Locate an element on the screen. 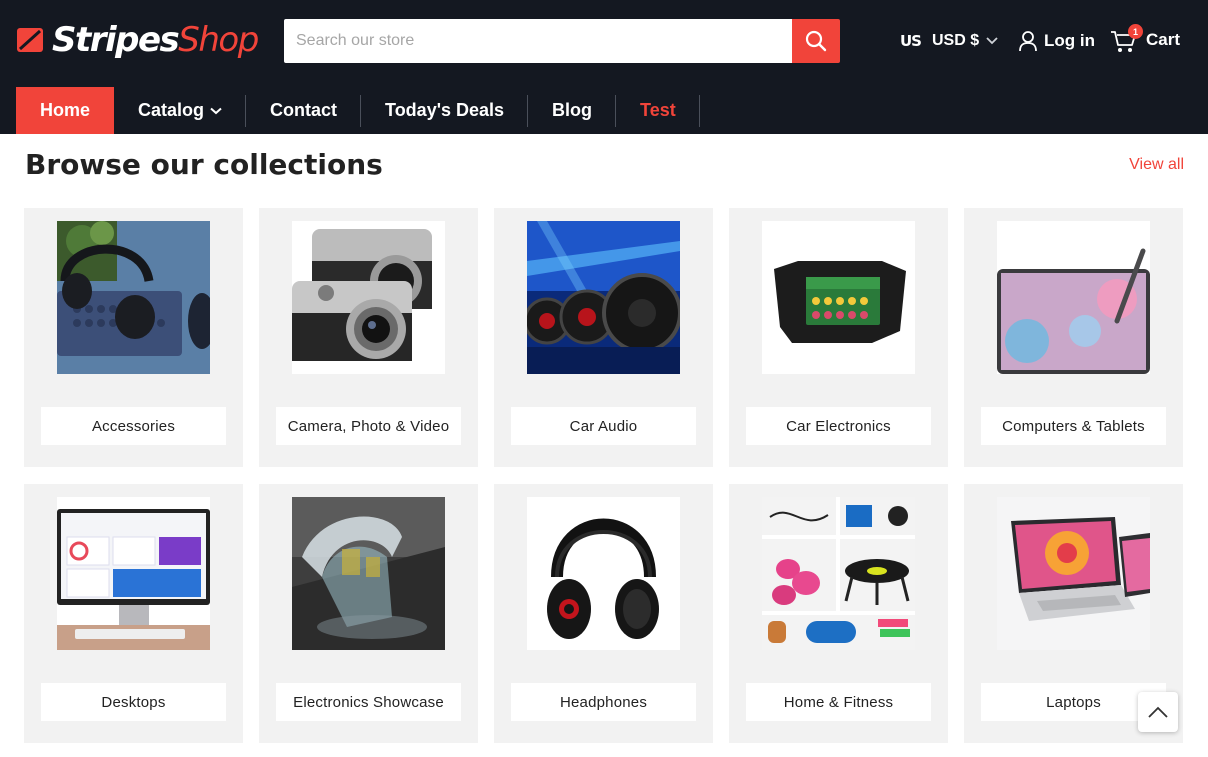 The image size is (1208, 757). cart-icon: 1 is located at coordinates (1126, 39).